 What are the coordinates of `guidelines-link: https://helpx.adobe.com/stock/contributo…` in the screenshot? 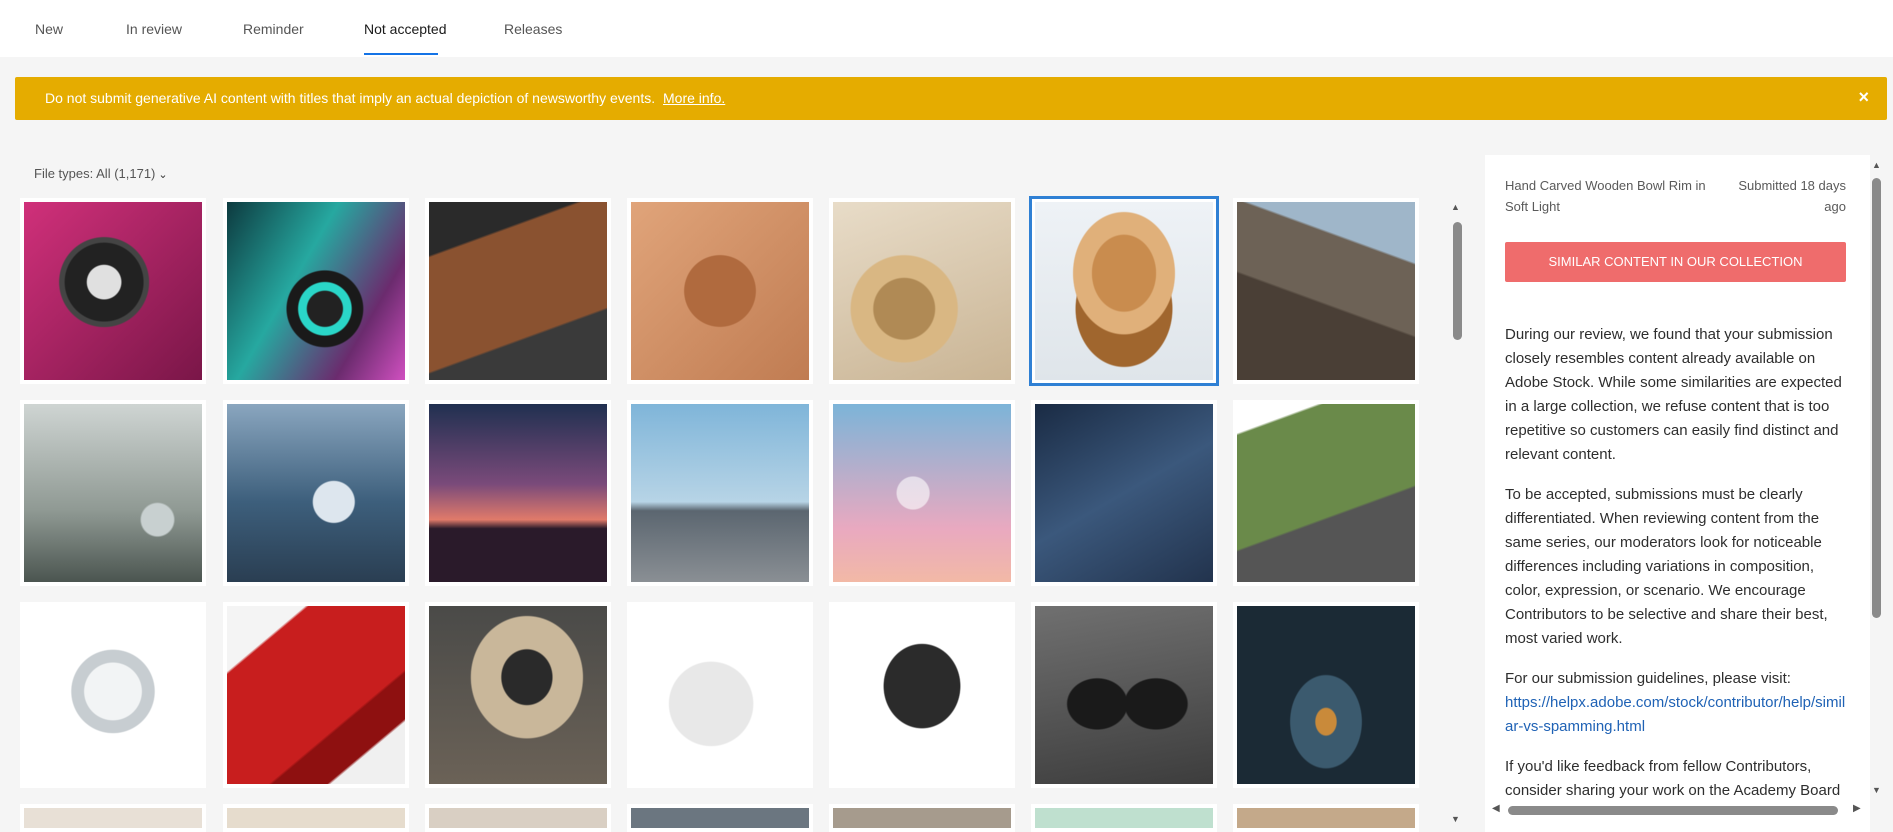 It's located at (1675, 714).